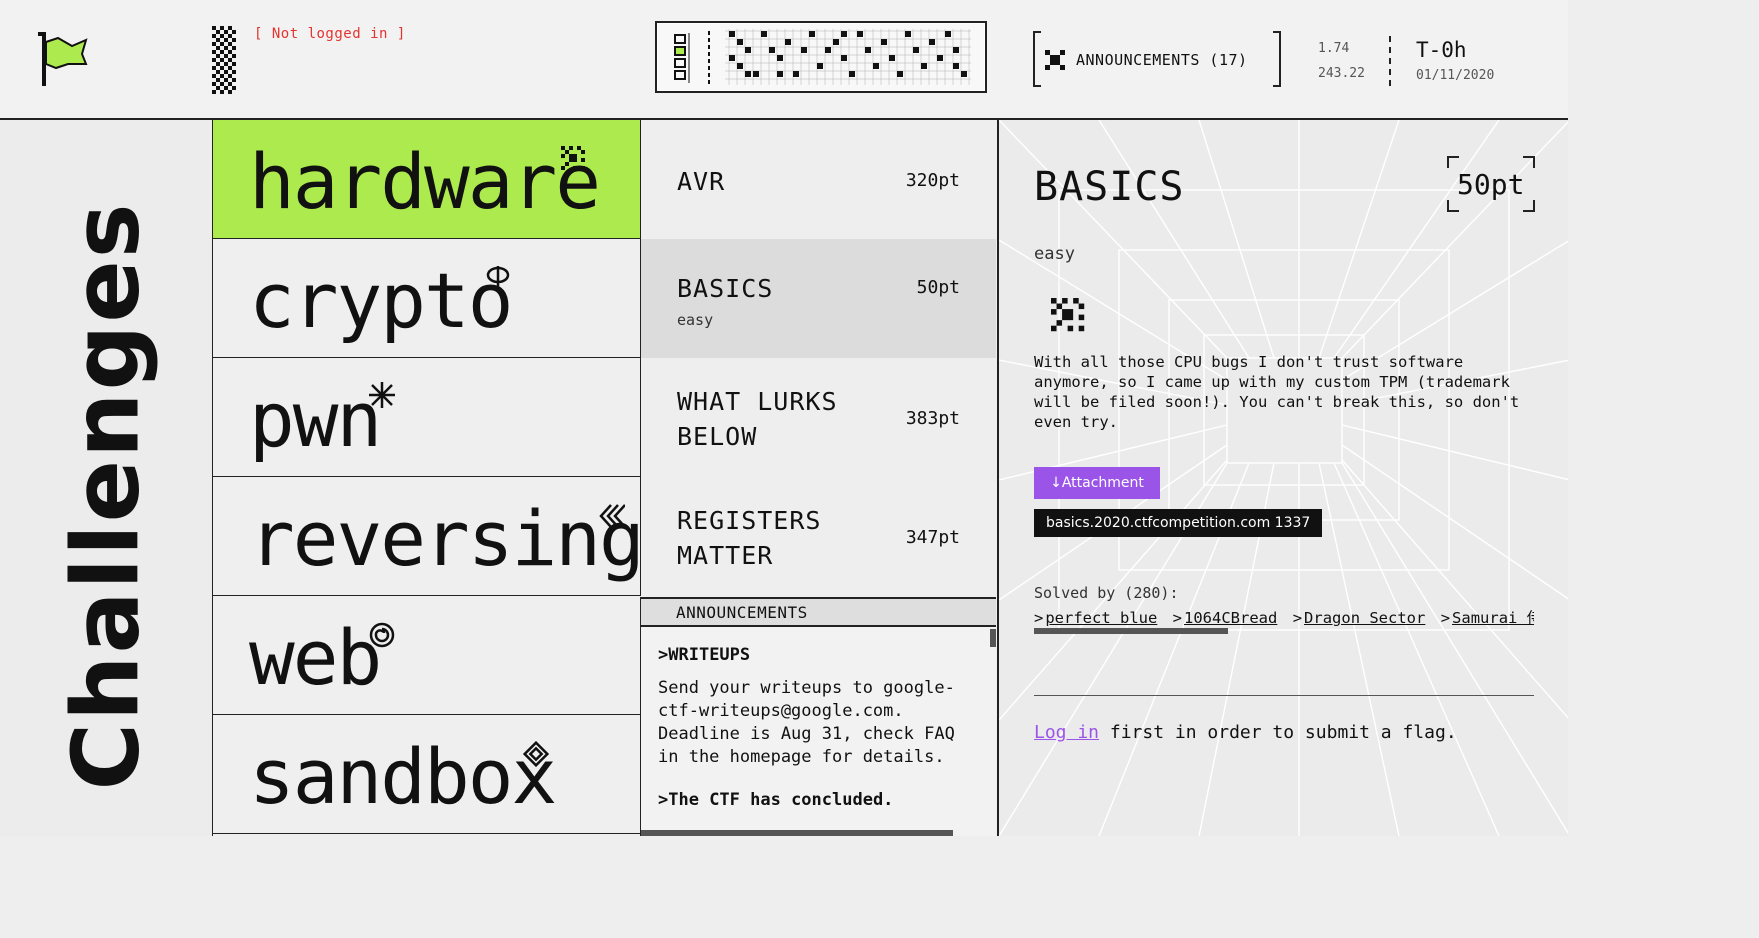  I want to click on announcements-label: ANNOUNCEMENTS (17), so click(1162, 60).